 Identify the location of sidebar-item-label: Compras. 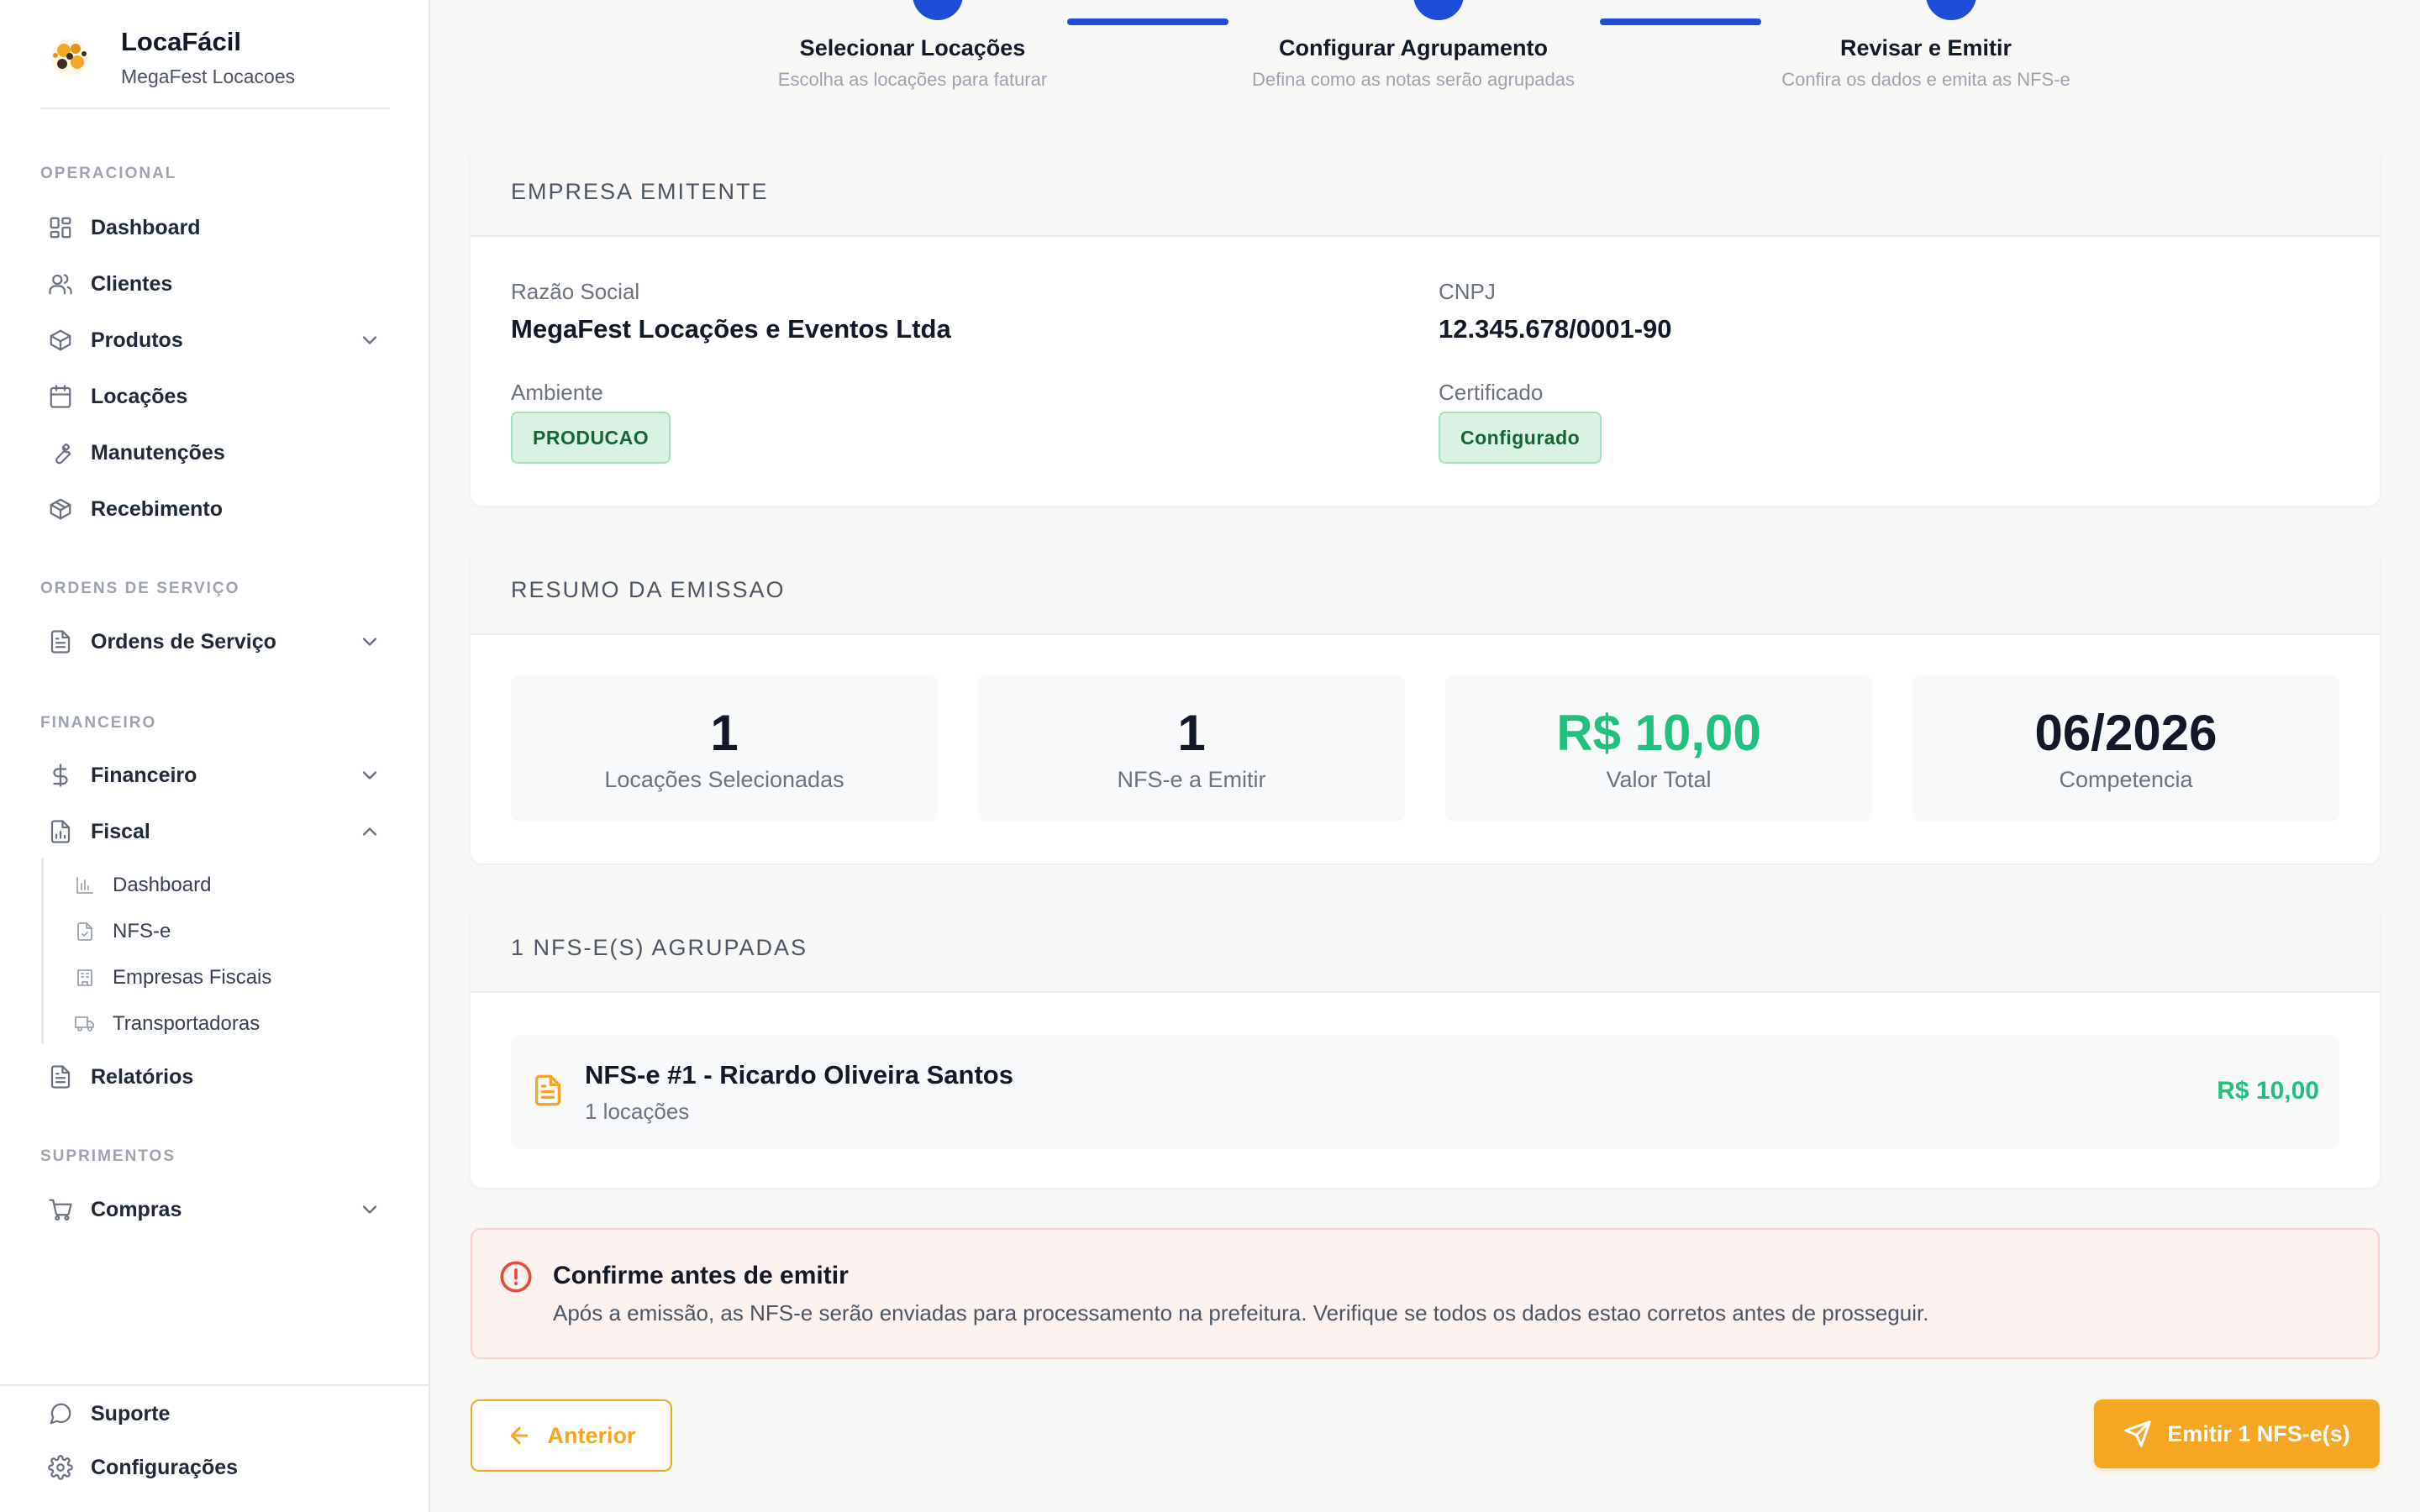
(136, 1209).